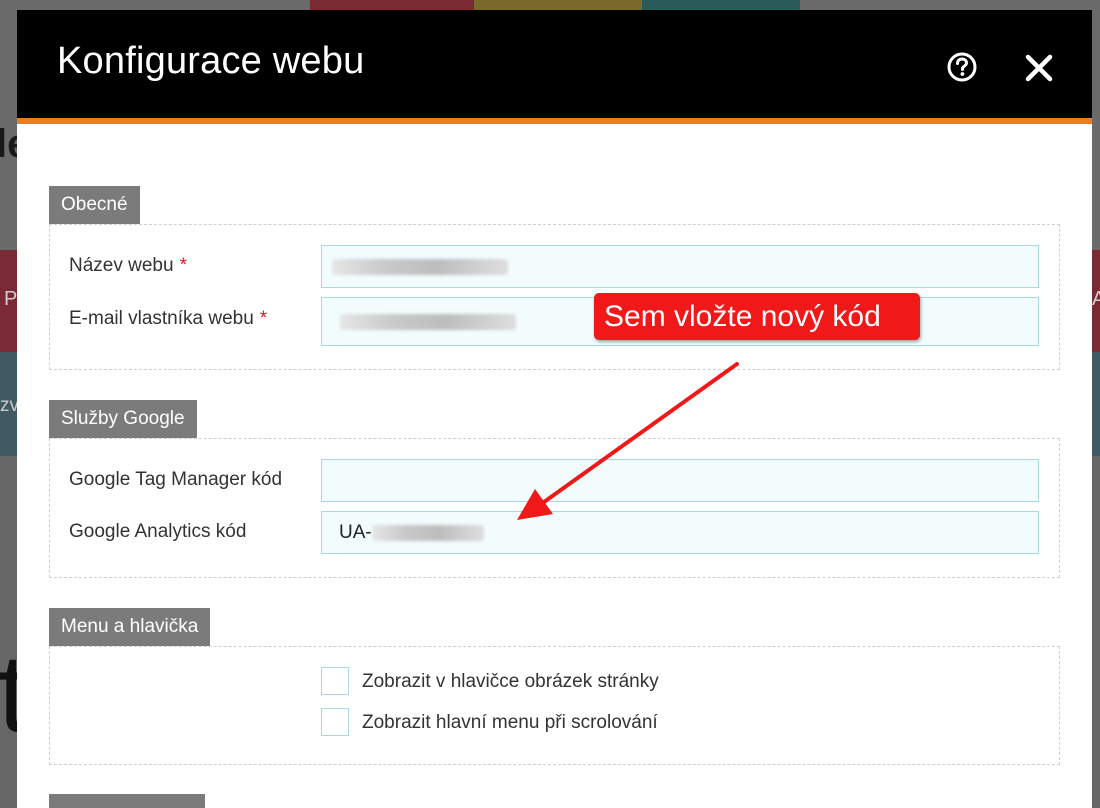  I want to click on ga-code-label: Google Analytics kód, so click(158, 531).